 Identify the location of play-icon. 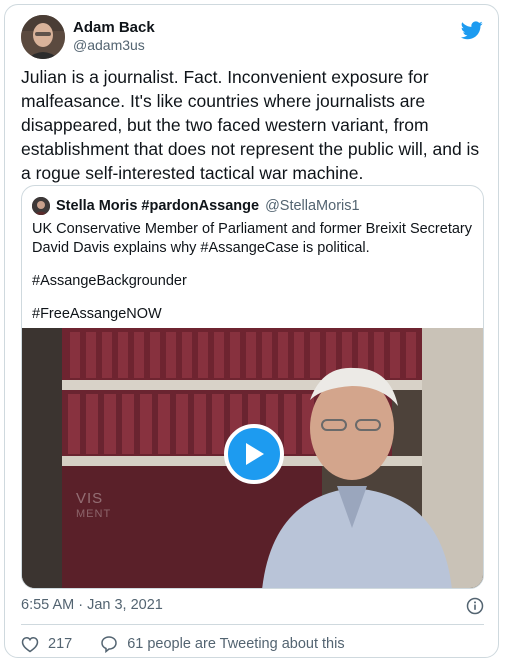
(255, 454).